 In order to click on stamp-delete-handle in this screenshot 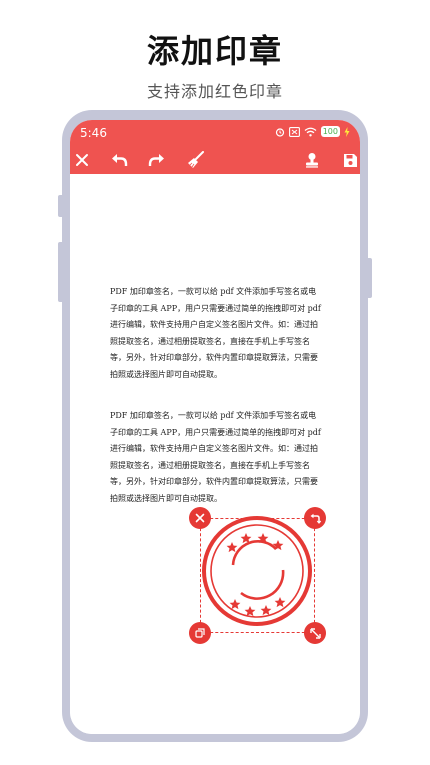, I will do `click(200, 518)`.